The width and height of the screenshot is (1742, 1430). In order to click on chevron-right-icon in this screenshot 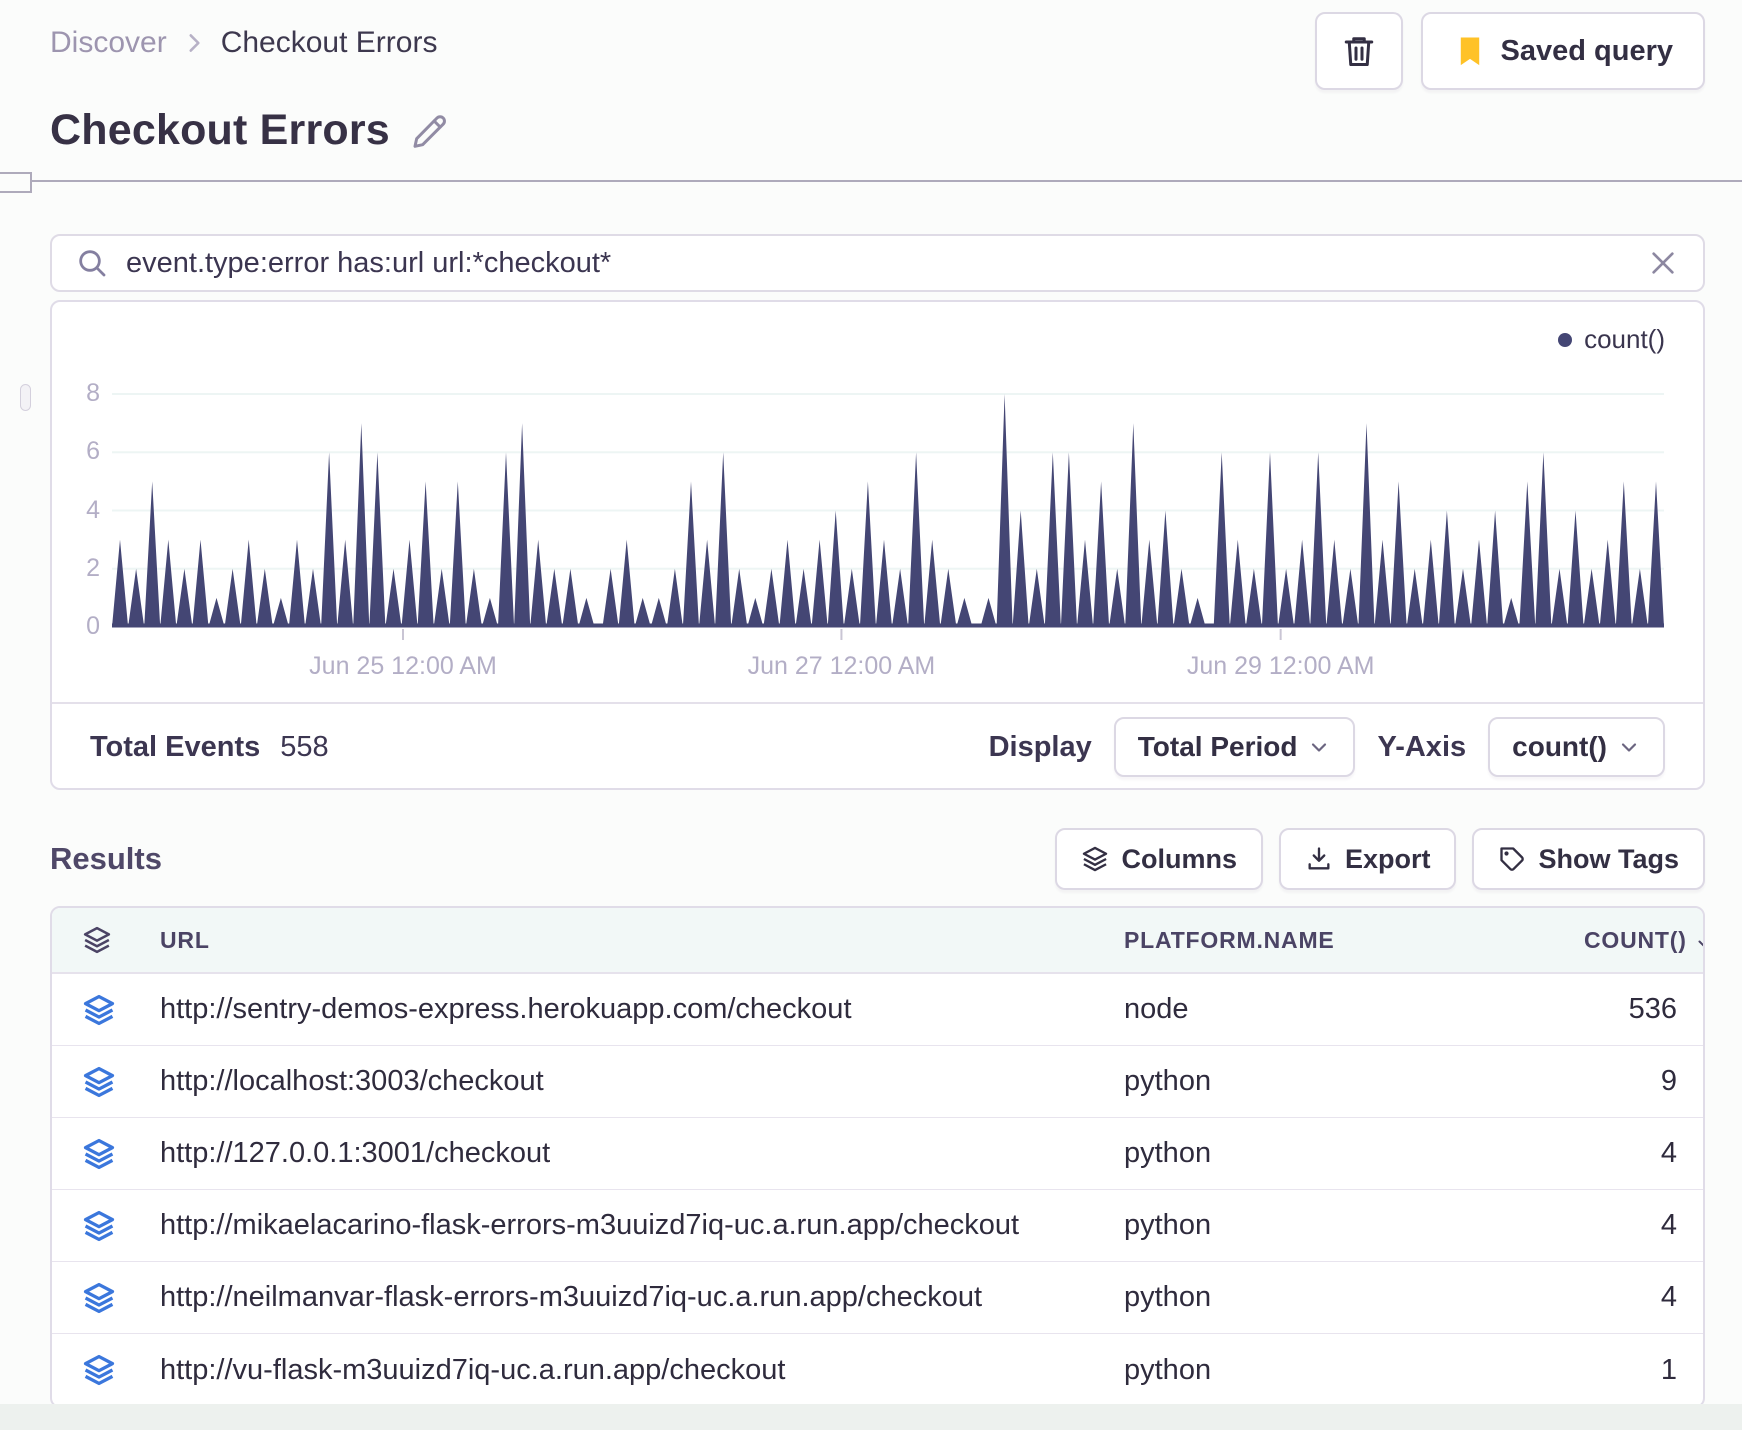, I will do `click(194, 43)`.